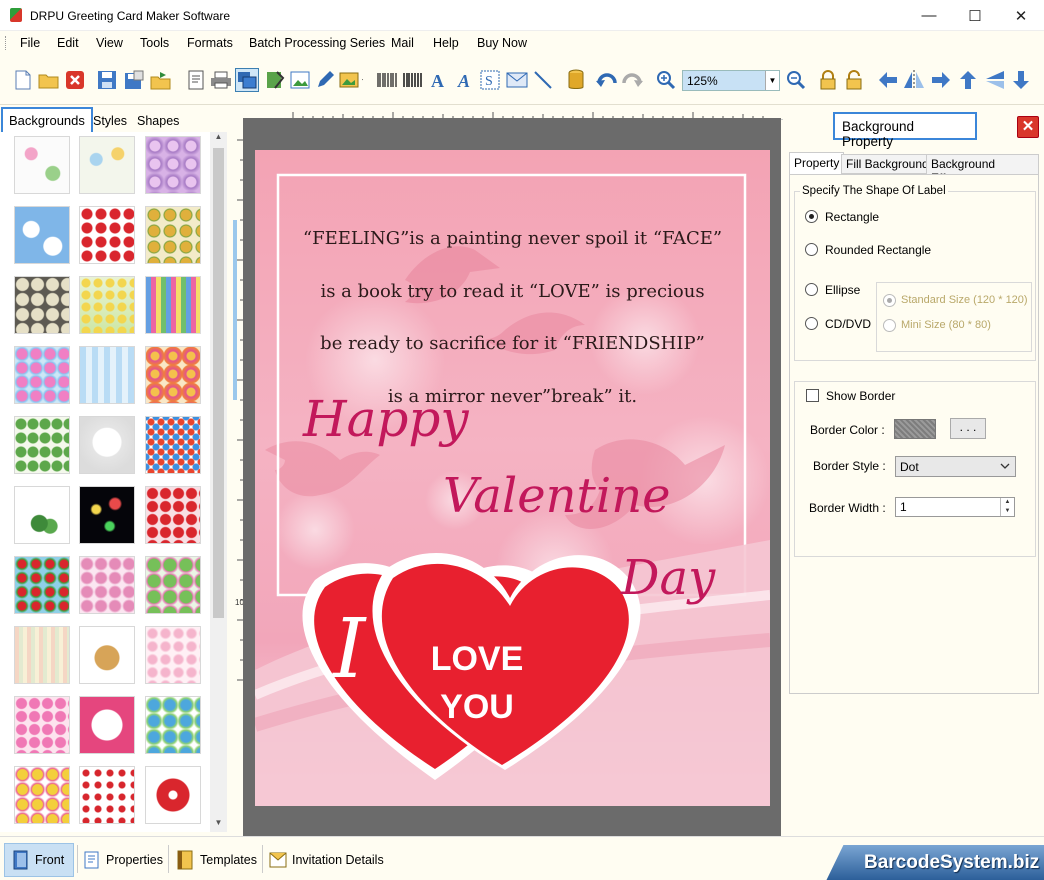  What do you see at coordinates (860, 396) in the screenshot?
I see `show-border-label: Show Border` at bounding box center [860, 396].